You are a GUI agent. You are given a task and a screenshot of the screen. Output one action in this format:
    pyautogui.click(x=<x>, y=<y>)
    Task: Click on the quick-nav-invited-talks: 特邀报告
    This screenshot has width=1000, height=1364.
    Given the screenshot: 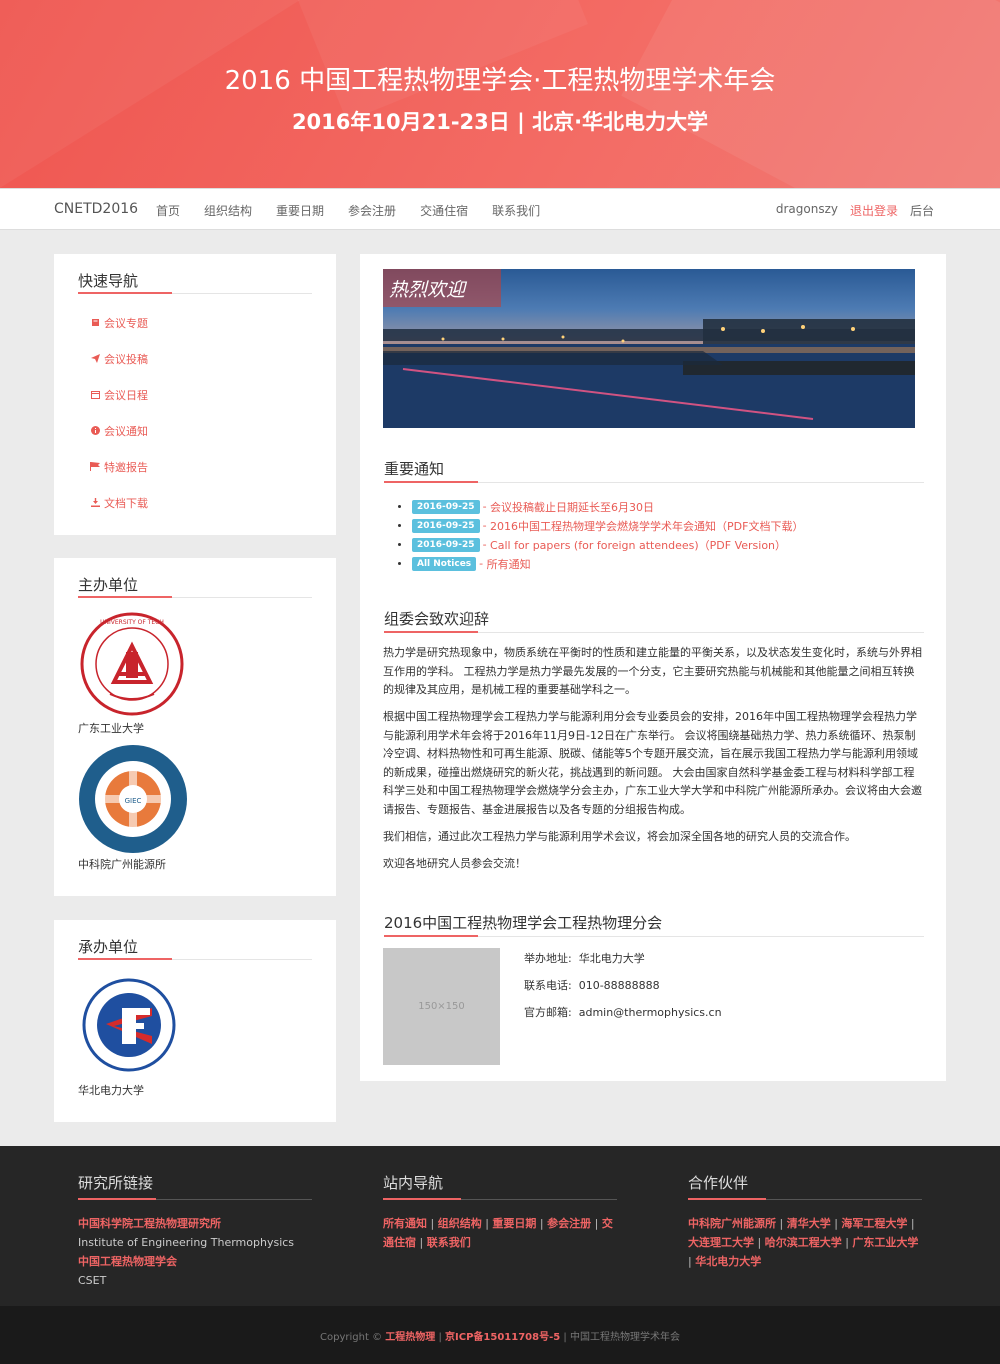 What is the action you would take?
    pyautogui.click(x=119, y=467)
    